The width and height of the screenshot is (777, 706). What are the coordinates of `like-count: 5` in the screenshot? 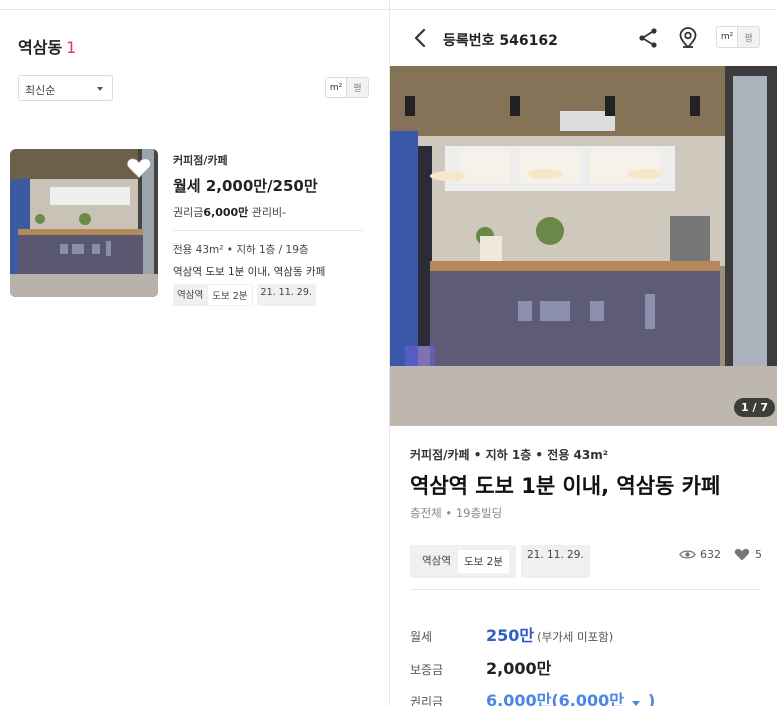 It's located at (758, 554).